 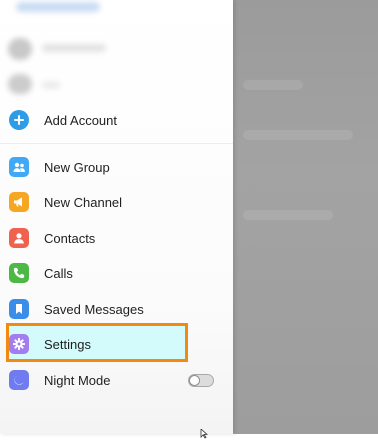 What do you see at coordinates (19, 167) in the screenshot?
I see `people-icon` at bounding box center [19, 167].